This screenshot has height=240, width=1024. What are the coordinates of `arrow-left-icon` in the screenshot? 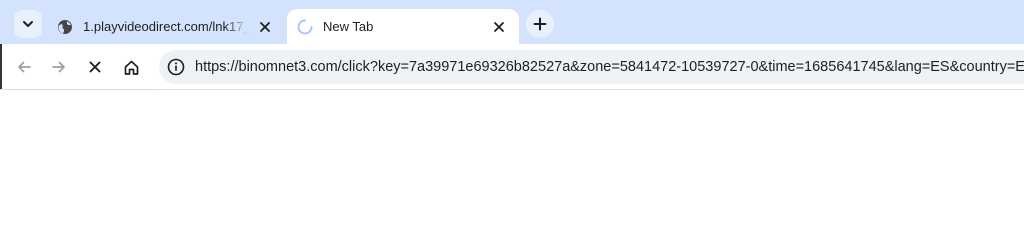 It's located at (24, 67).